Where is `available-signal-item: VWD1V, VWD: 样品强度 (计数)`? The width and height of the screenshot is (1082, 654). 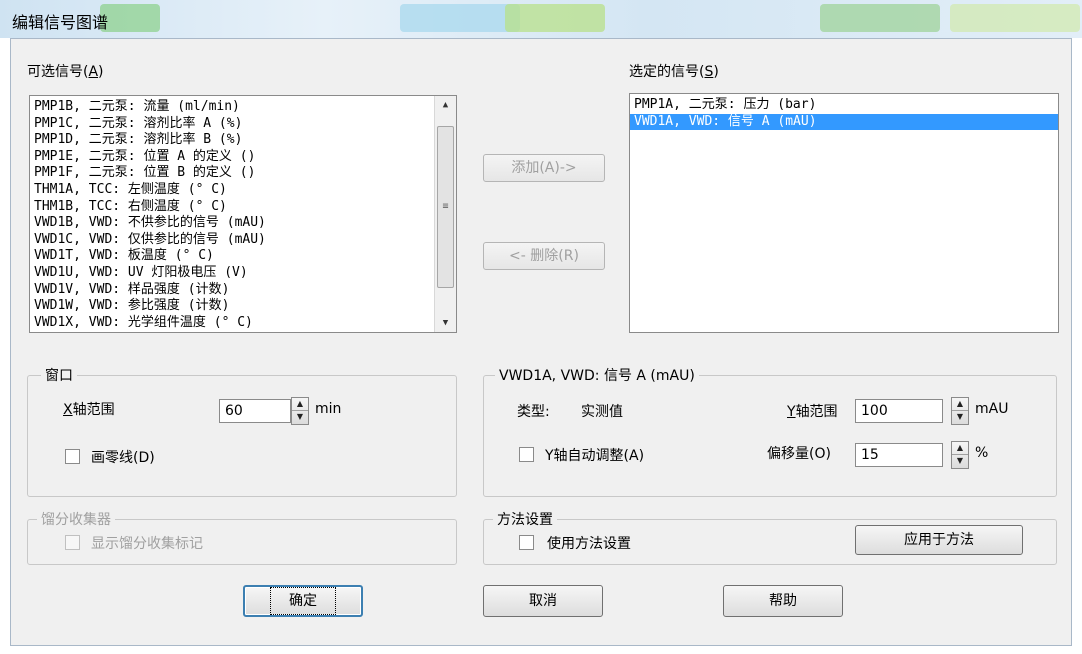 available-signal-item: VWD1V, VWD: 样品强度 (计数) is located at coordinates (232, 290).